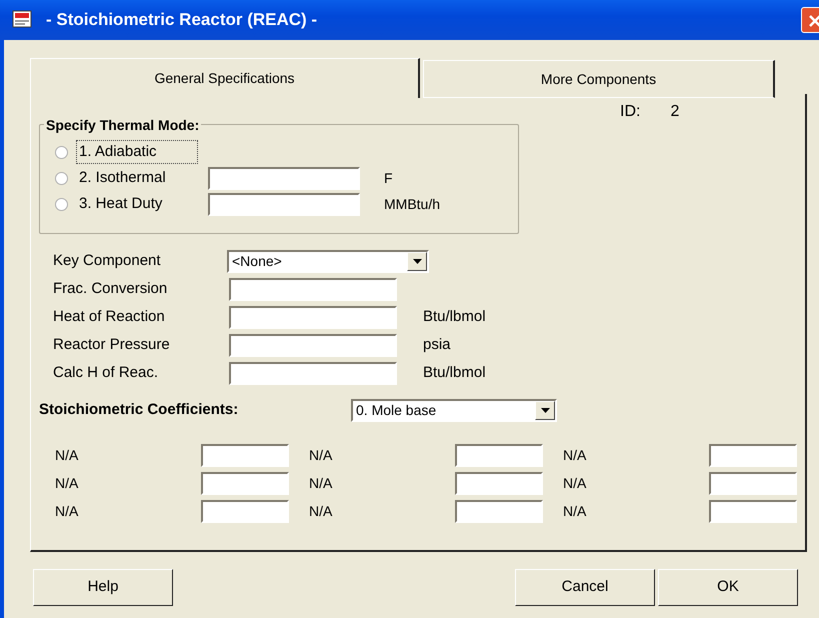  Describe the element at coordinates (728, 587) in the screenshot. I see `dialog-button: OK` at that location.